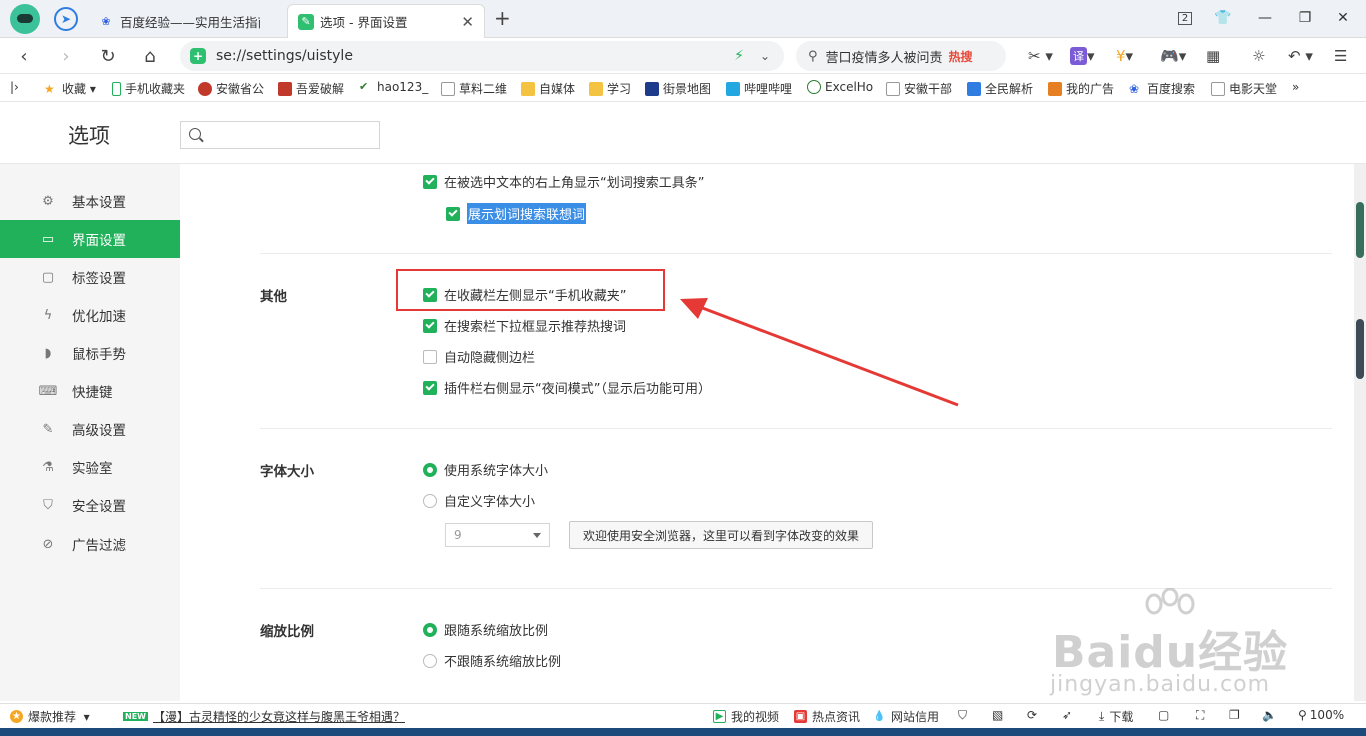 The image size is (1366, 736). What do you see at coordinates (1244, 88) in the screenshot?
I see `bookmark-item: 电影天堂` at bounding box center [1244, 88].